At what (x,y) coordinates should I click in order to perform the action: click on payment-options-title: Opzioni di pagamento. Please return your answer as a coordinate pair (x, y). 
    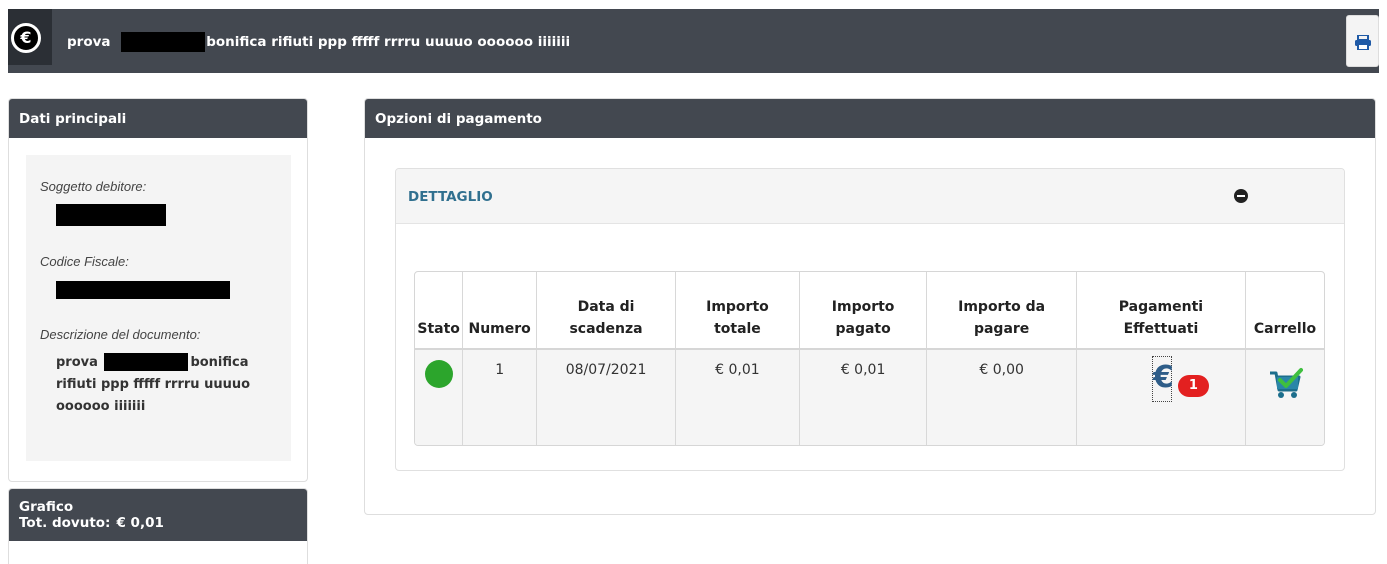
    Looking at the image, I should click on (870, 118).